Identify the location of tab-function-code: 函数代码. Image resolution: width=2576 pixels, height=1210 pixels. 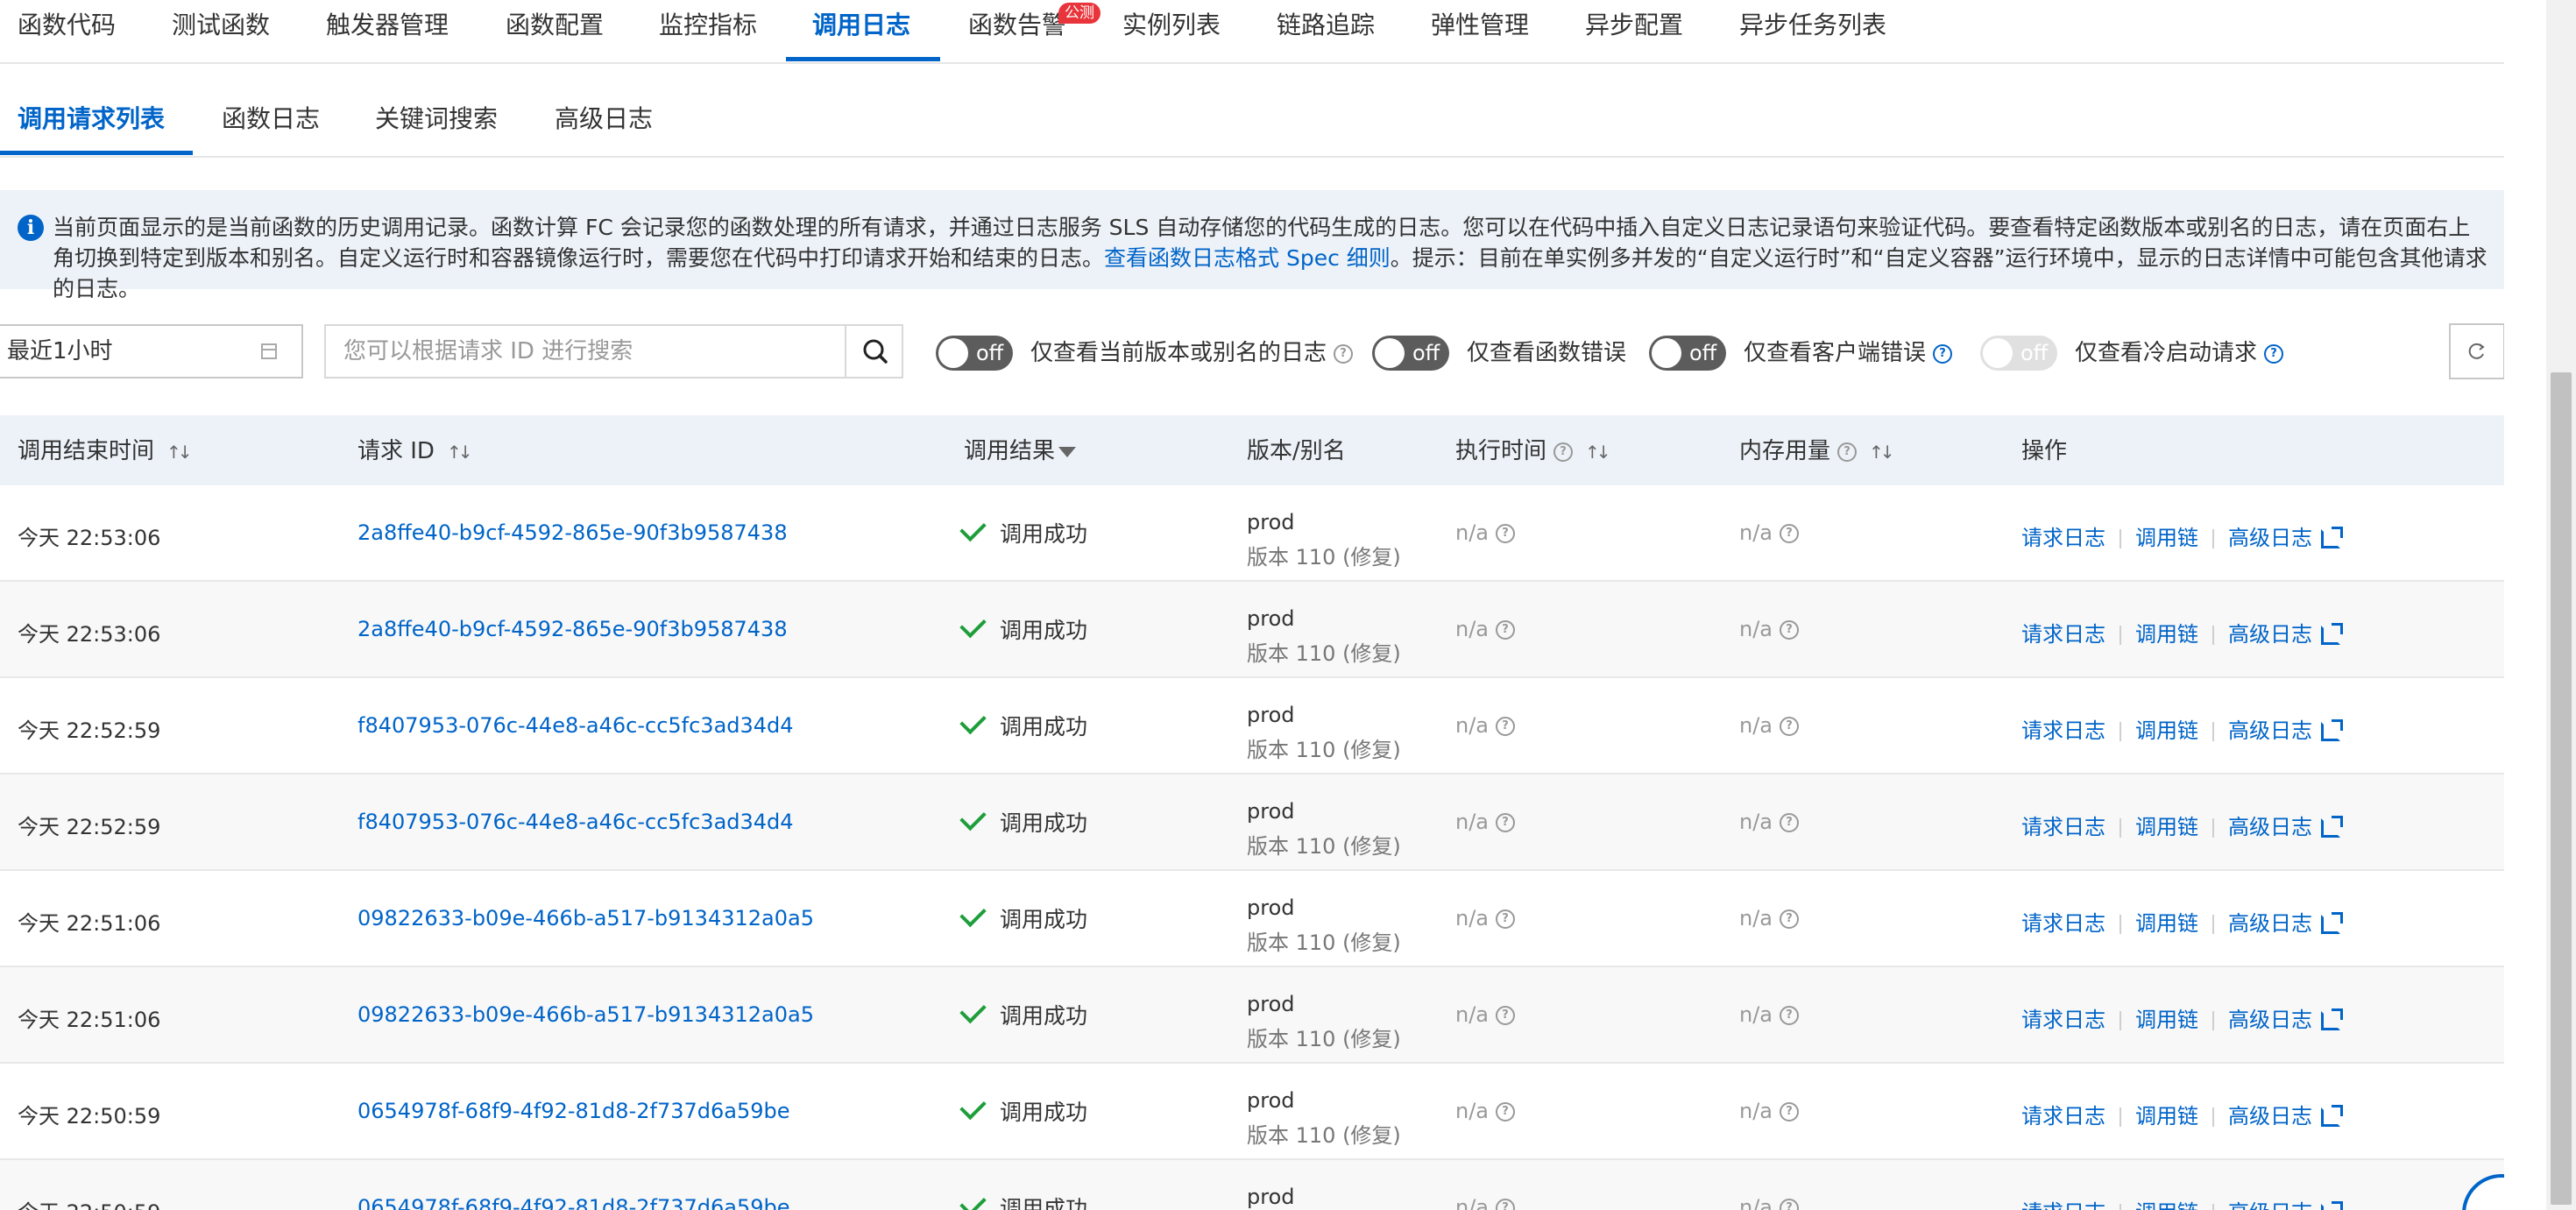
(67, 26).